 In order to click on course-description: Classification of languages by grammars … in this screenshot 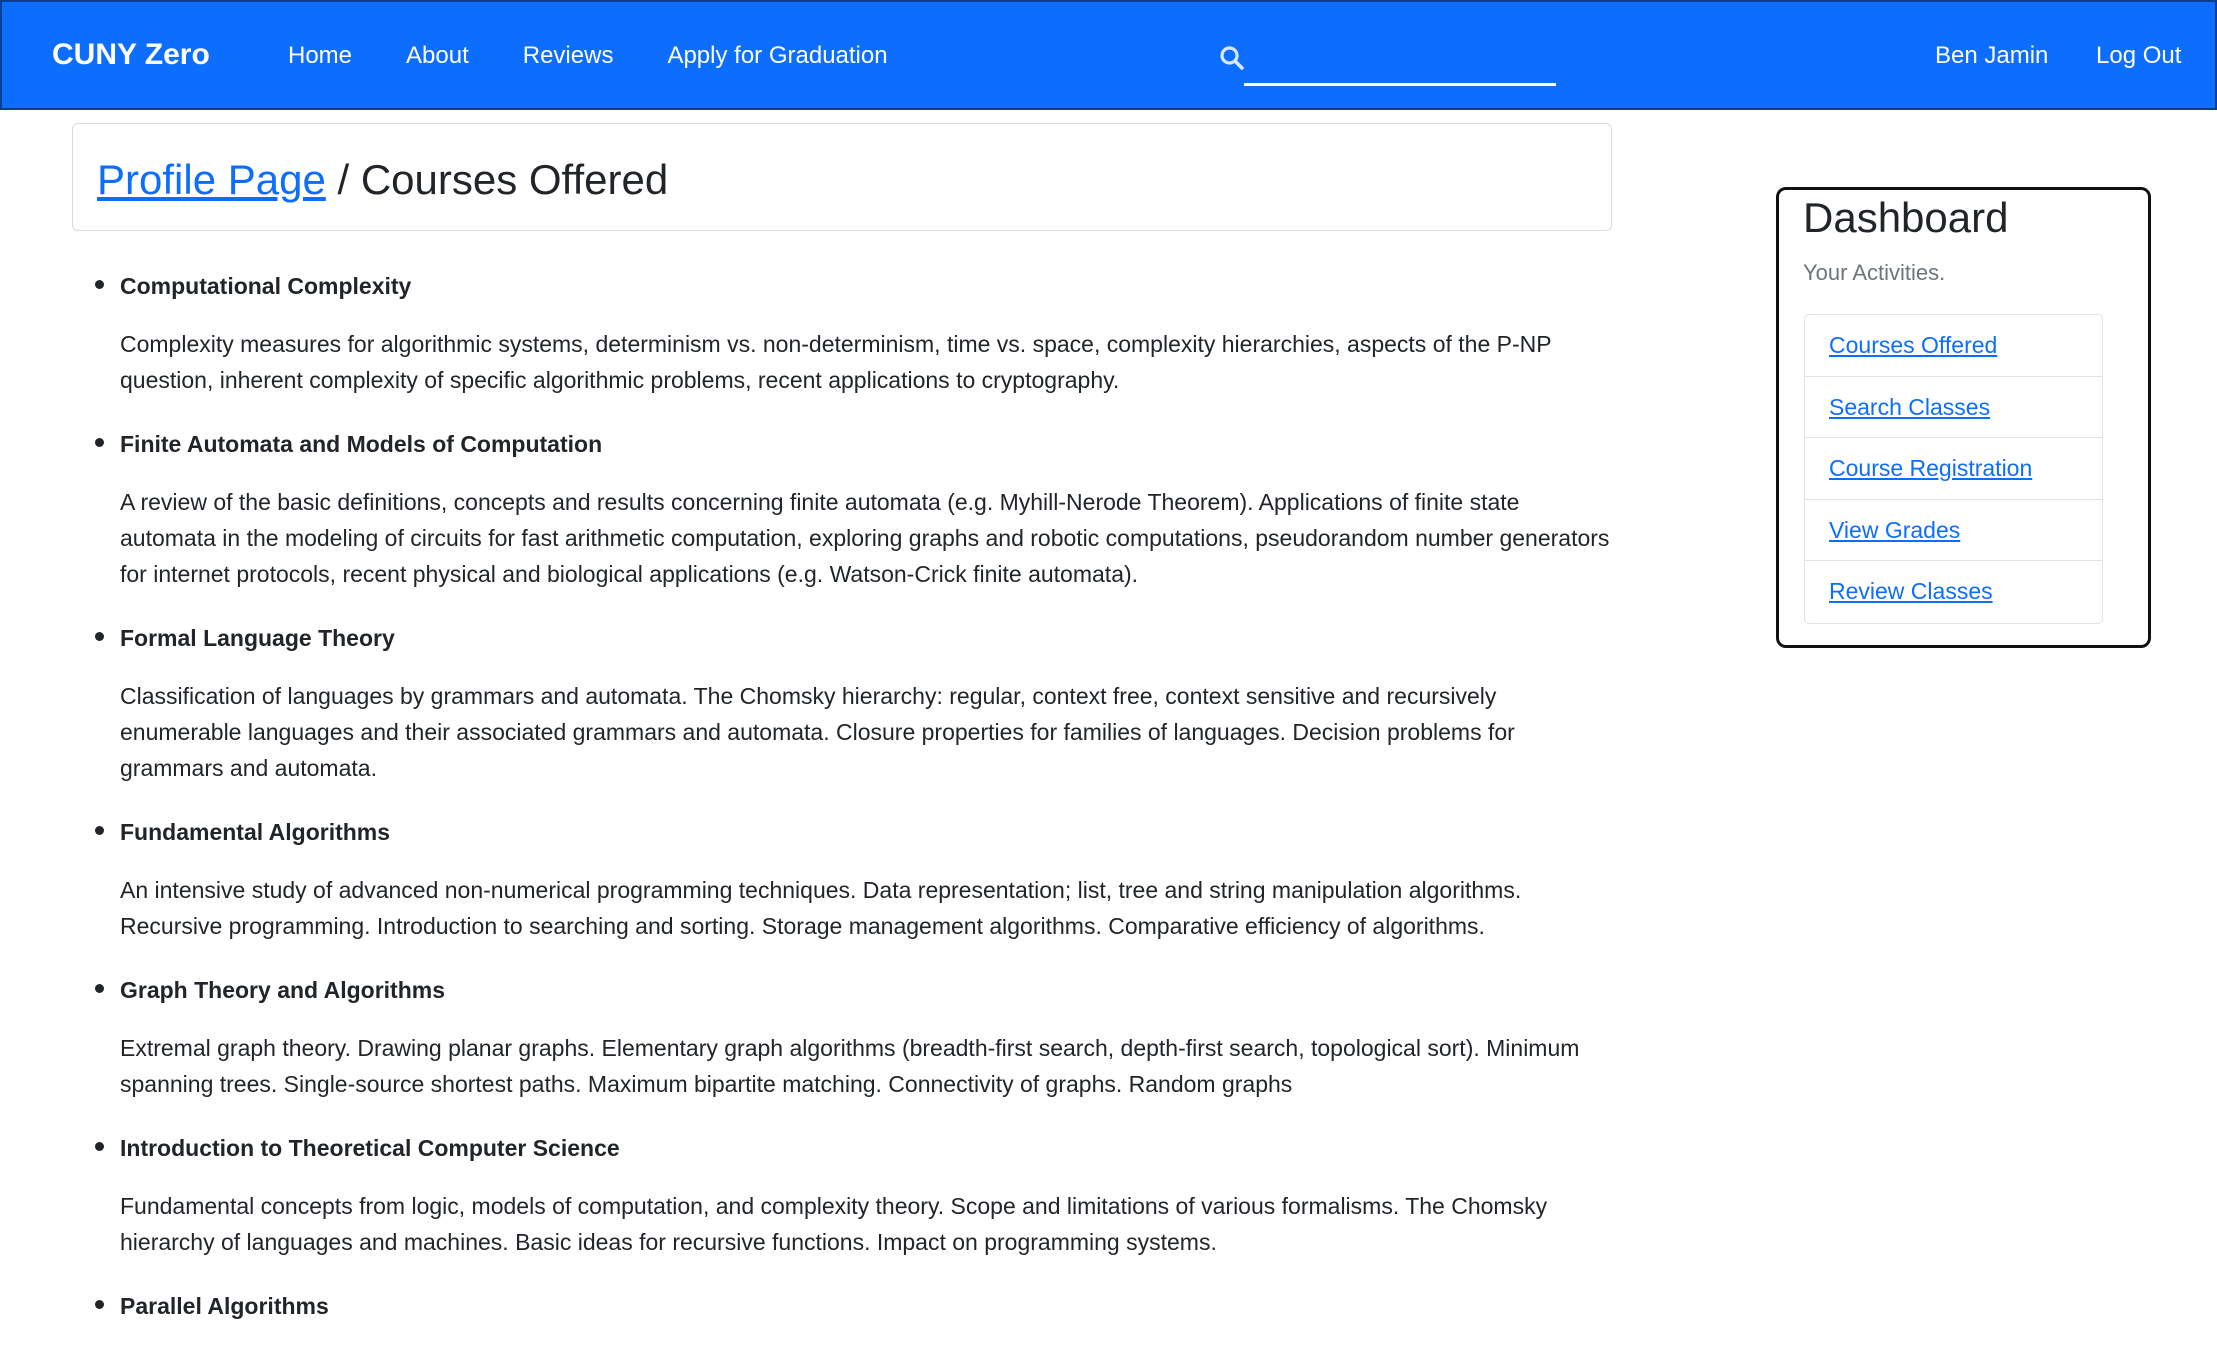, I will do `click(817, 732)`.